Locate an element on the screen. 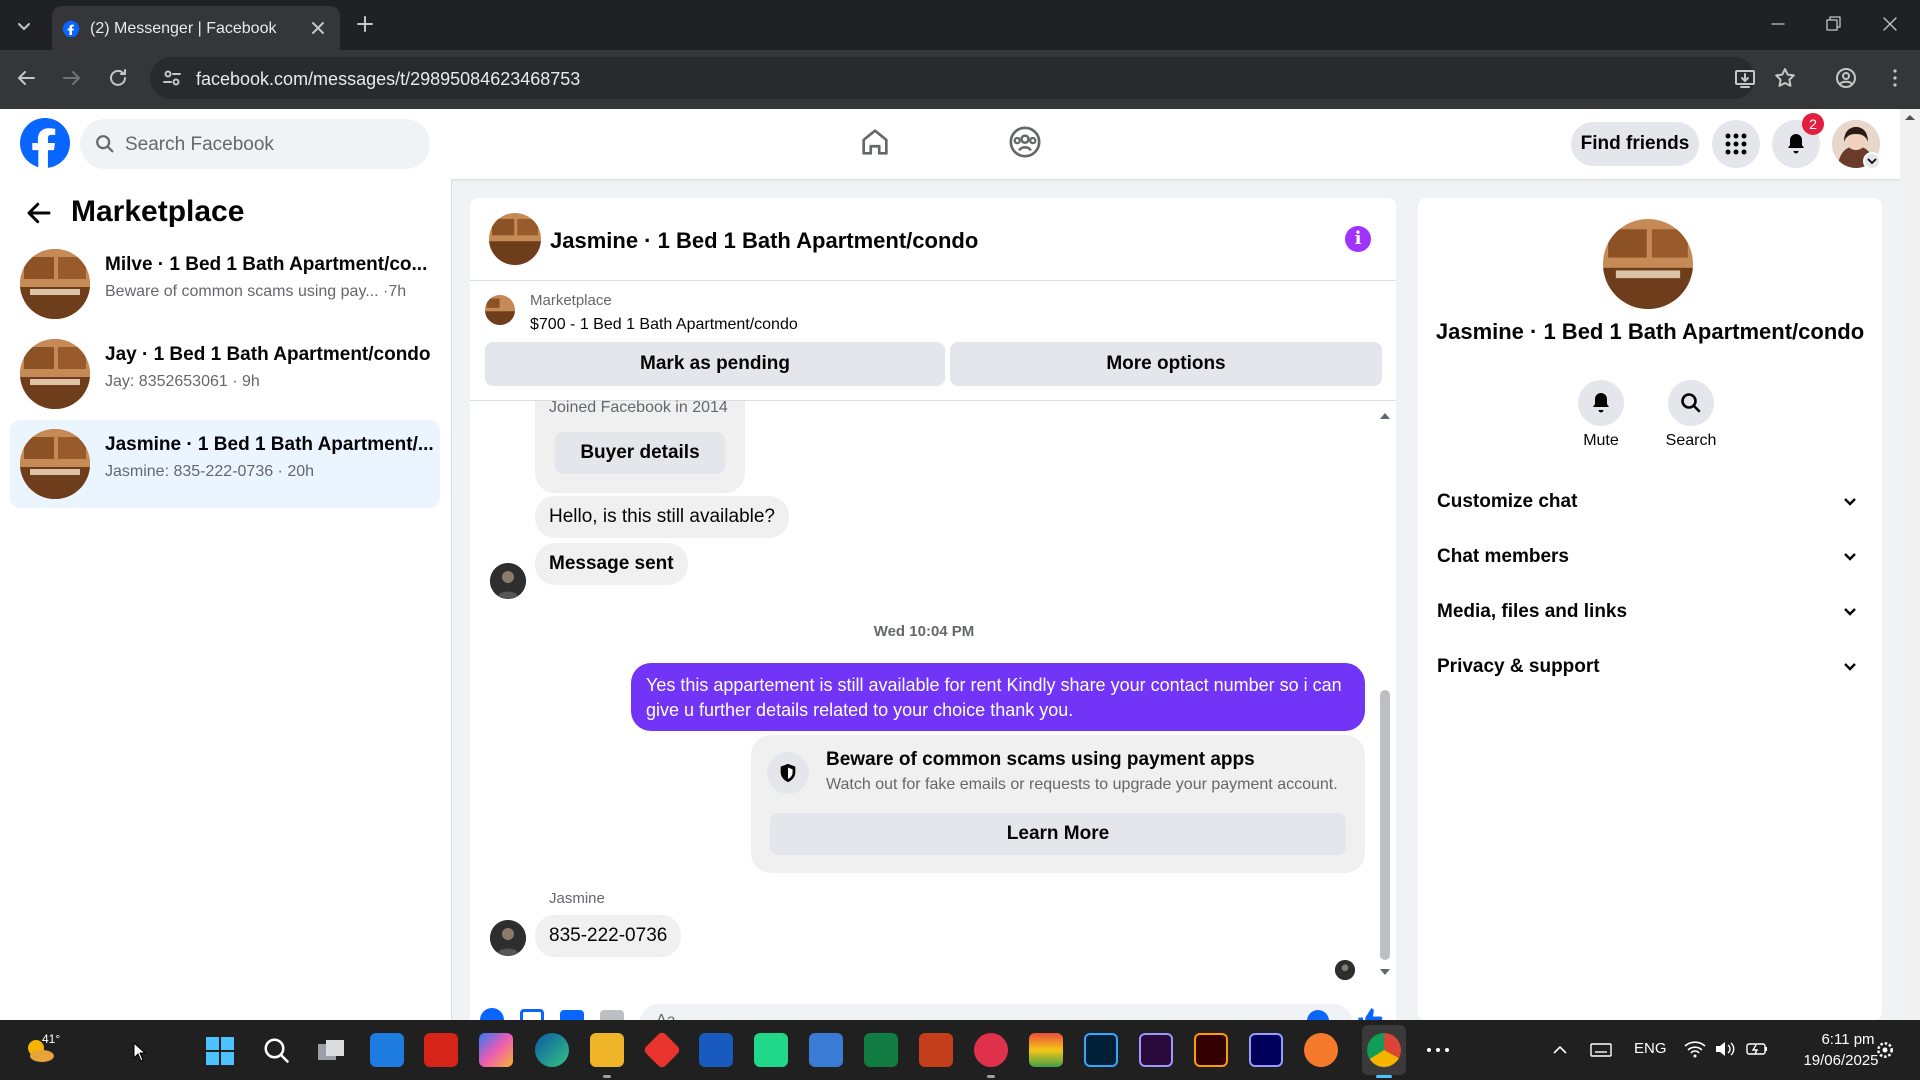  find-friends-button: Find friends is located at coordinates (1635, 144).